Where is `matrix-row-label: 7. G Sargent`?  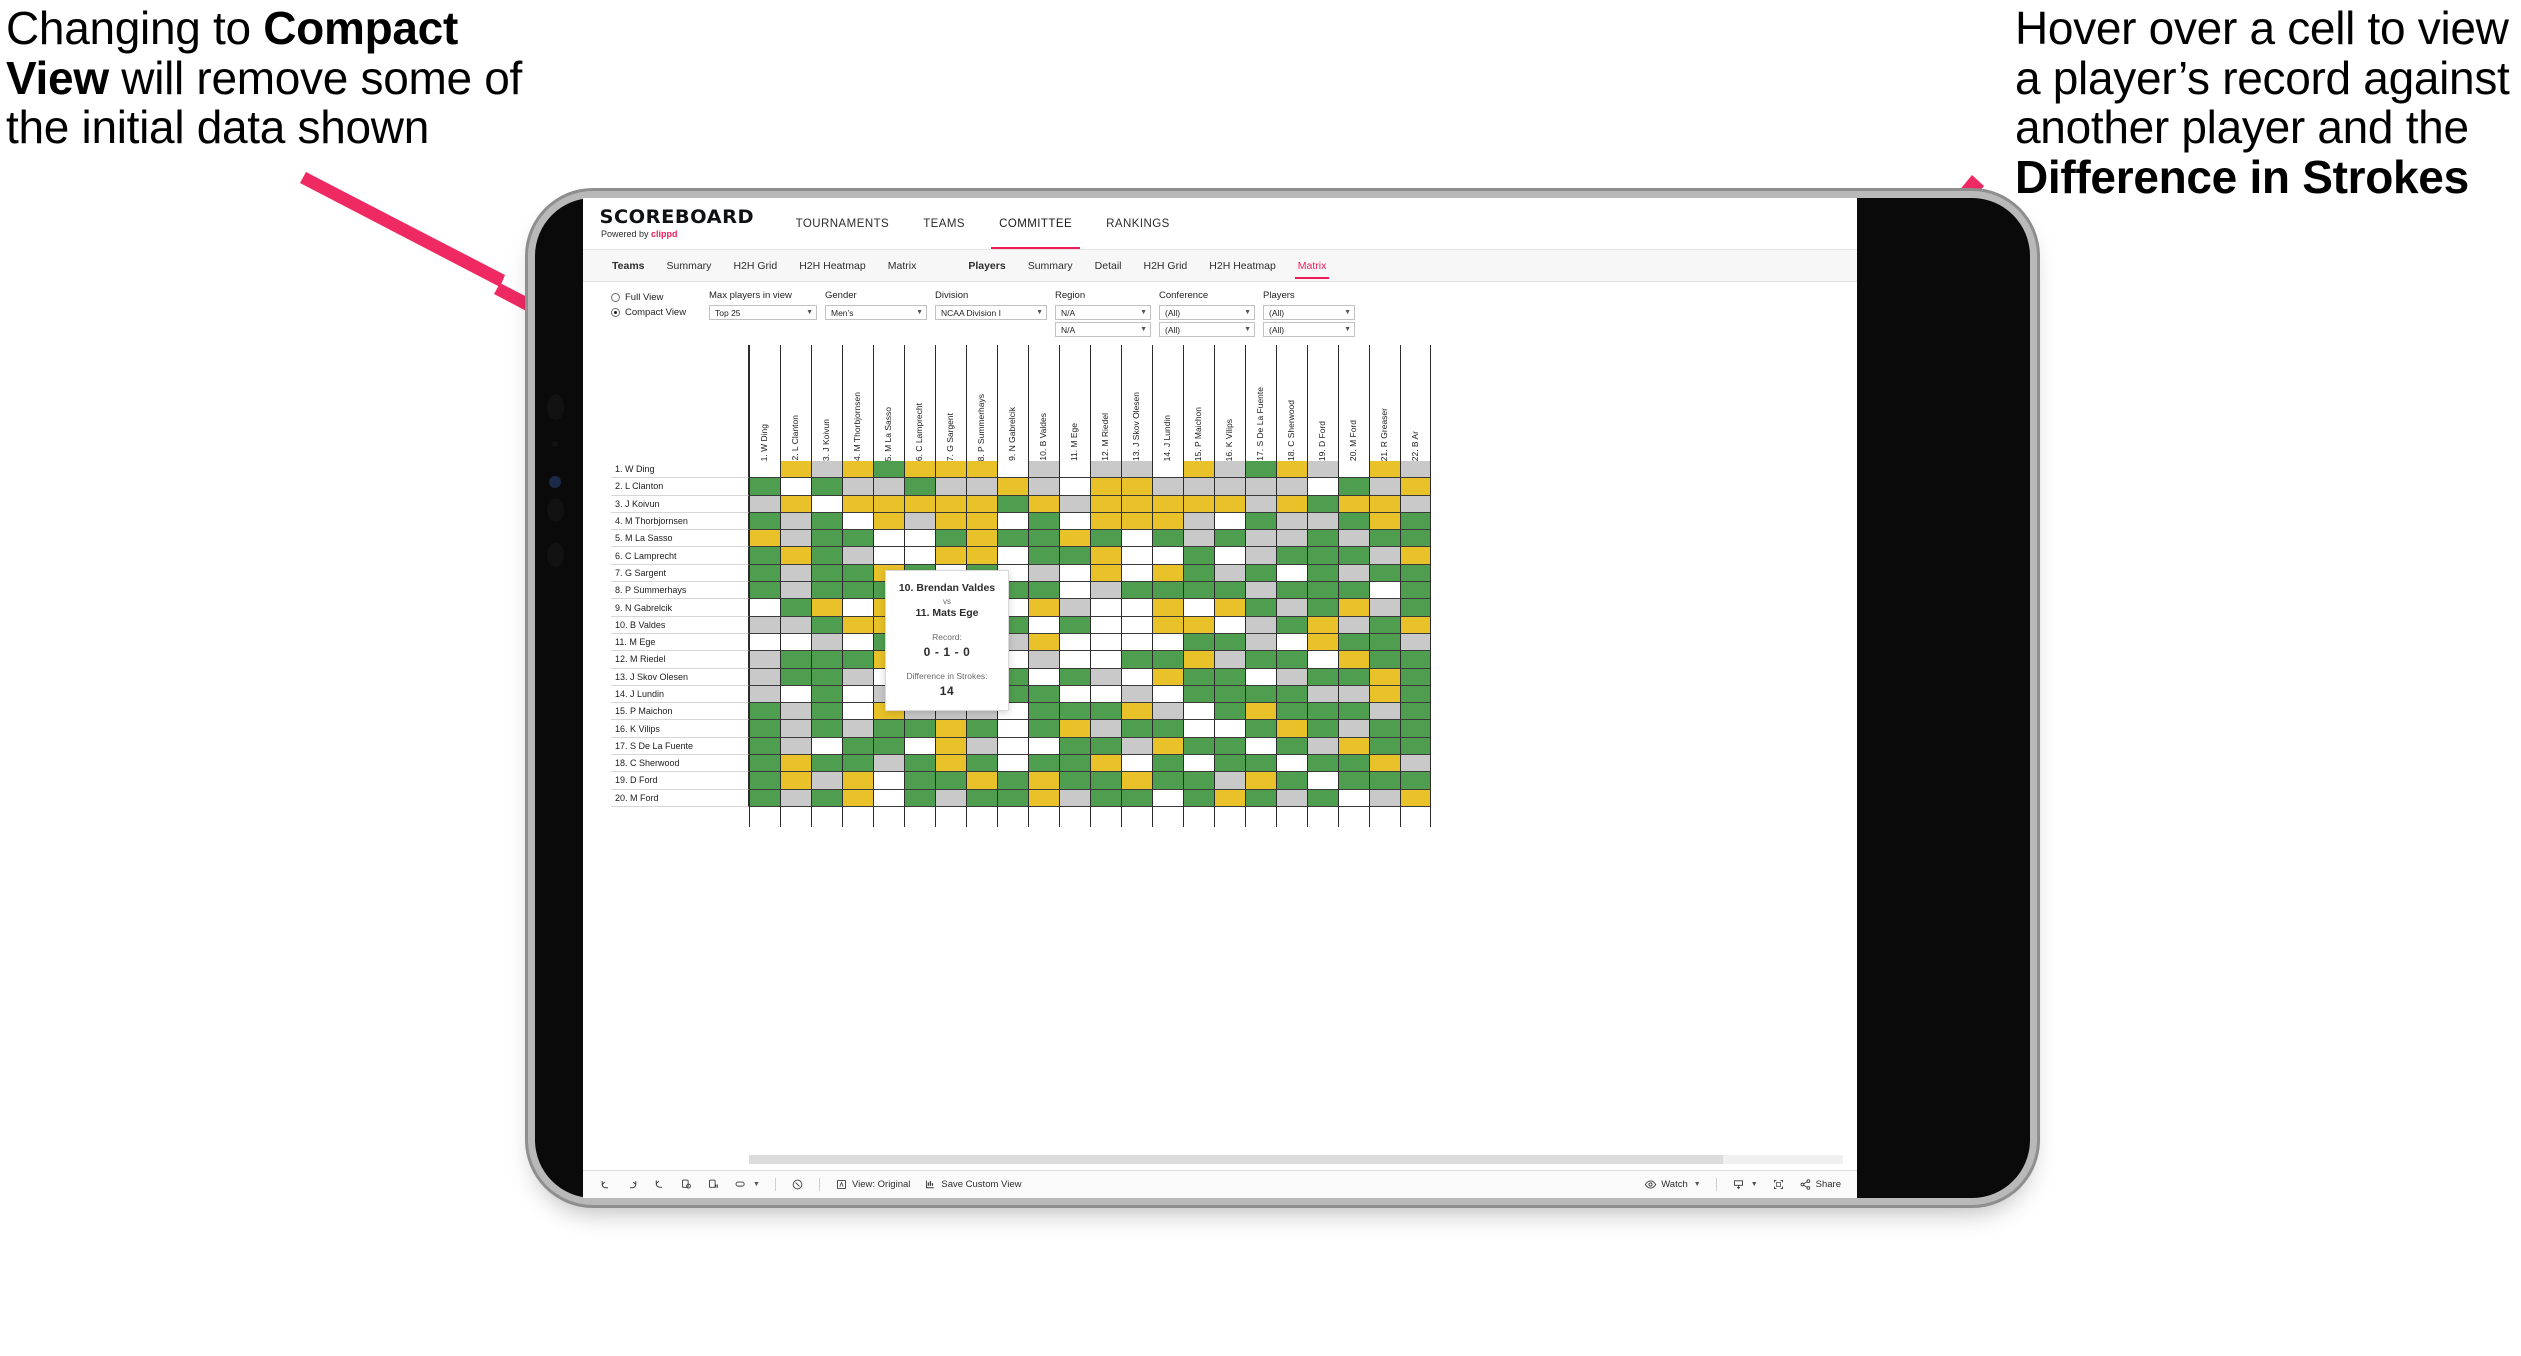
matrix-row-label: 7. G Sargent is located at coordinates (680, 573).